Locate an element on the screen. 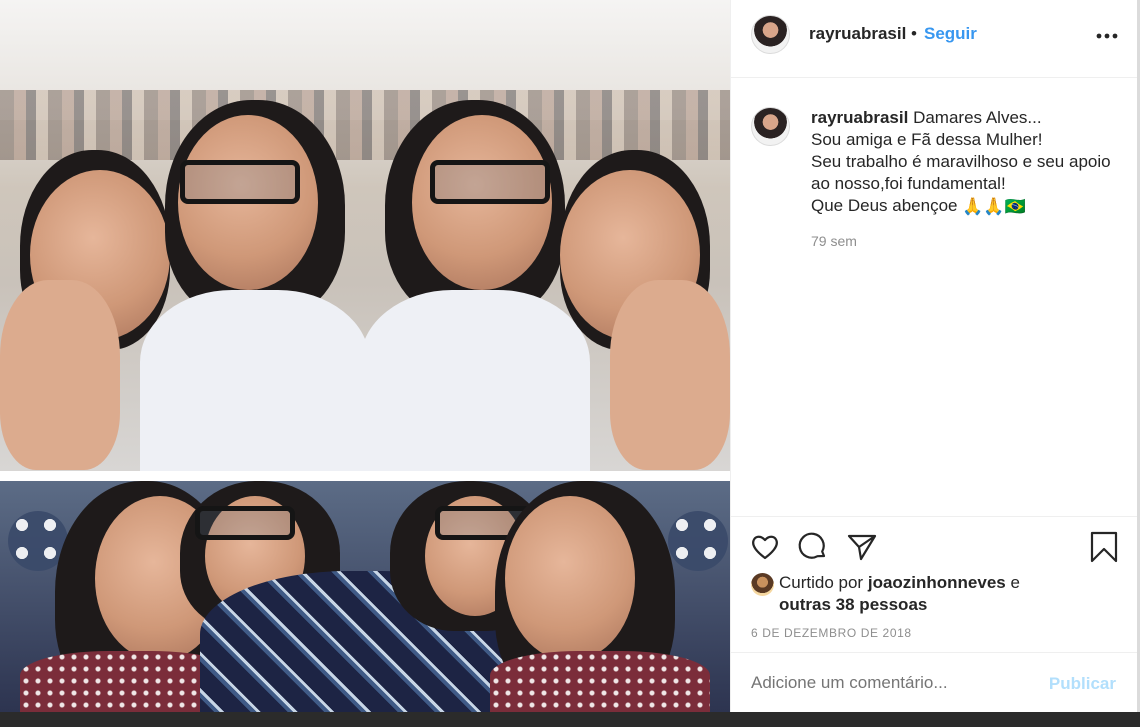 The height and width of the screenshot is (727, 1140). caption-line-2: Sou amiga e Fã dessa Mulher! is located at coordinates (927, 139).